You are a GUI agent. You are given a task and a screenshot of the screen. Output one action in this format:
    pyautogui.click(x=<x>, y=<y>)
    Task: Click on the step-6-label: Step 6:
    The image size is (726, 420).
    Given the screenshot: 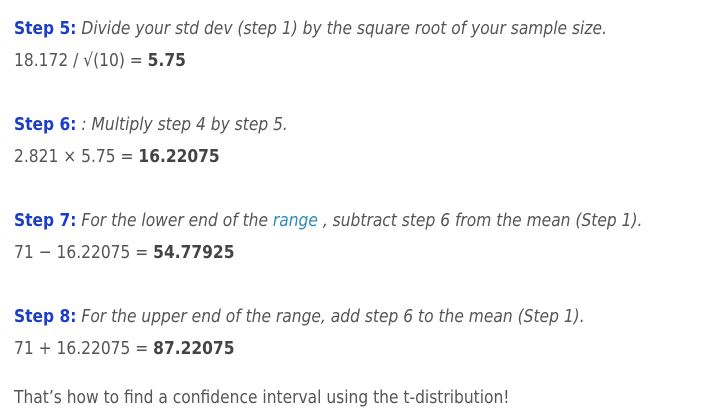 What is the action you would take?
    pyautogui.click(x=45, y=124)
    